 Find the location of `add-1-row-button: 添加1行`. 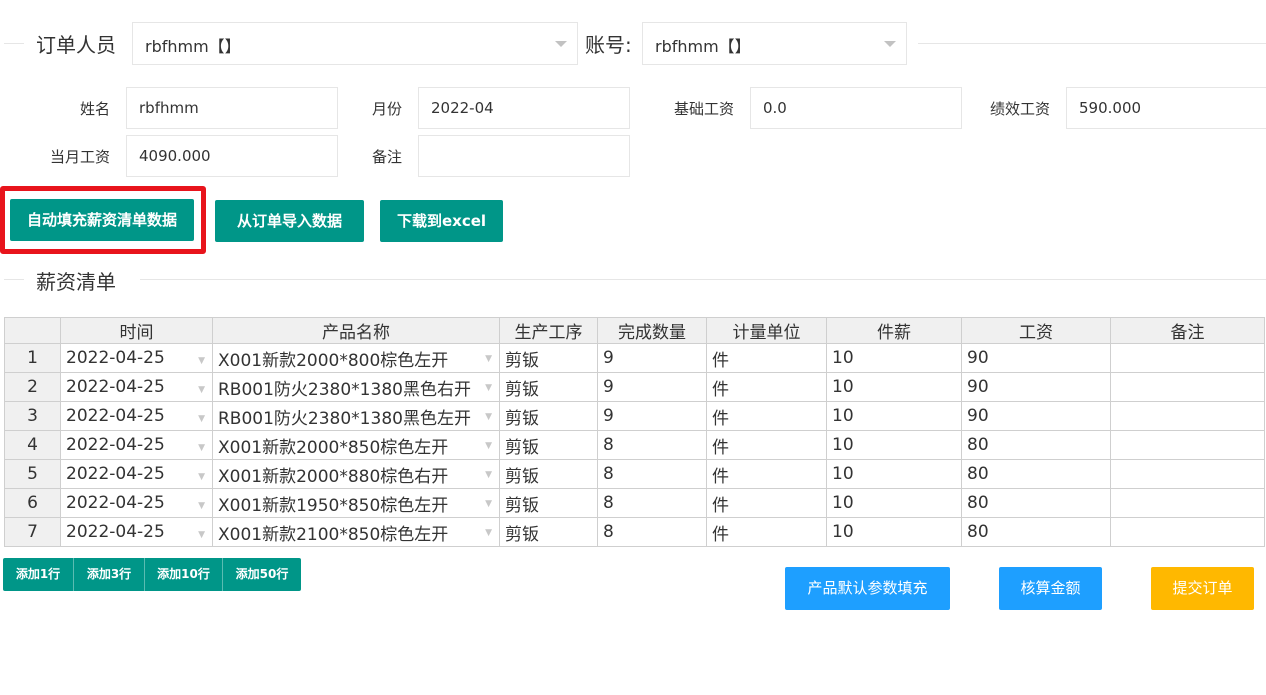

add-1-row-button: 添加1行 is located at coordinates (38, 574).